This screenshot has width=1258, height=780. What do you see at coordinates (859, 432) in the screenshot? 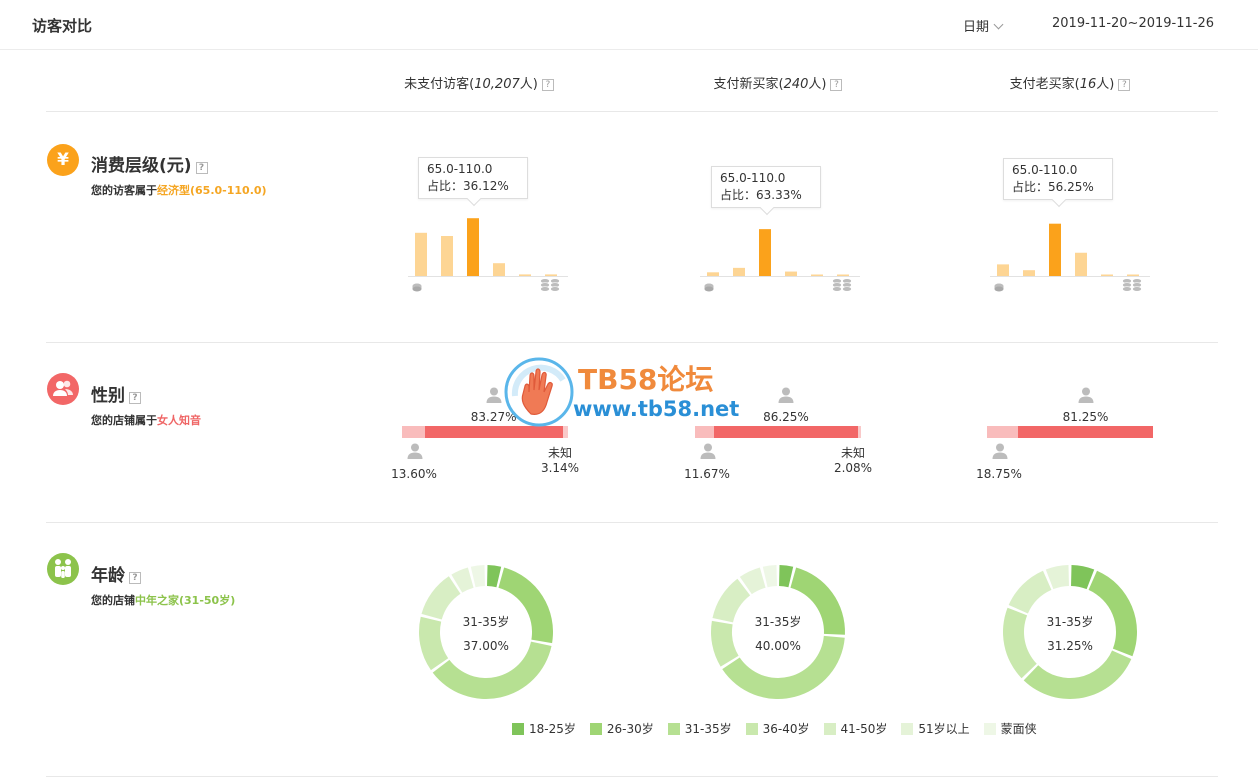
I see `gender-bar-unknown` at bounding box center [859, 432].